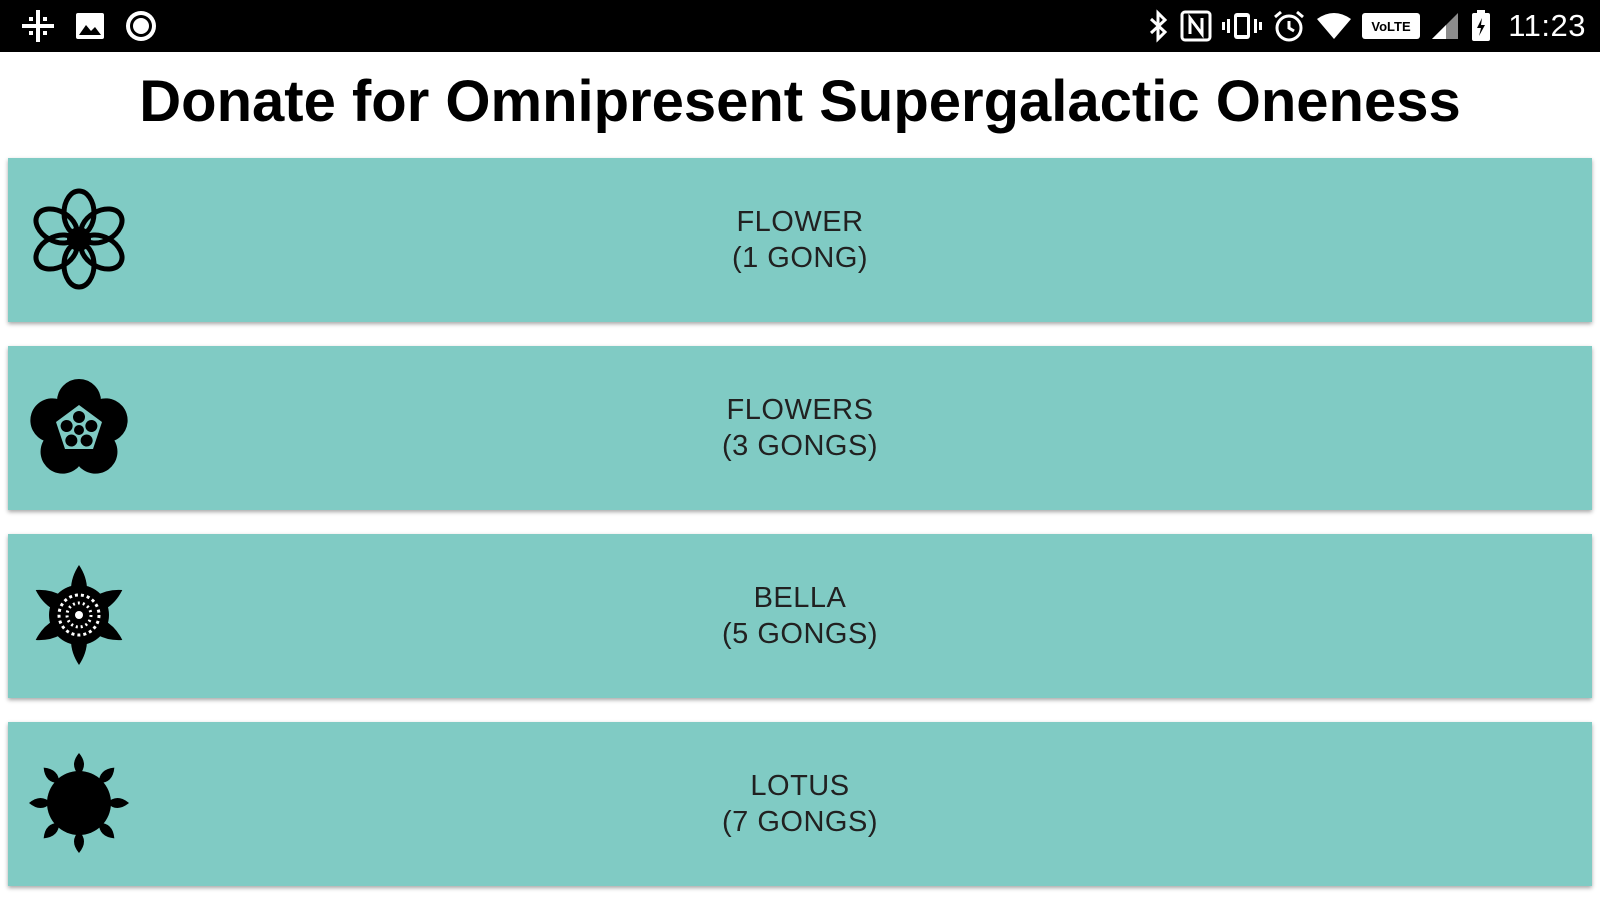  Describe the element at coordinates (79, 239) in the screenshot. I see `flower-icon` at that location.